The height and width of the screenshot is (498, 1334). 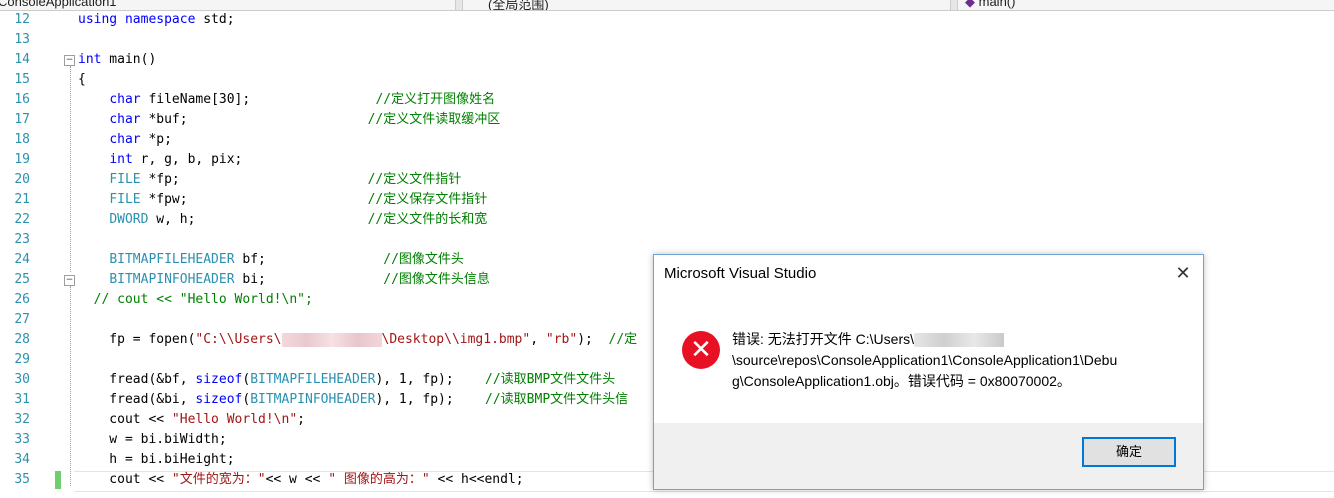 I want to click on line-number: 26, so click(x=22, y=299).